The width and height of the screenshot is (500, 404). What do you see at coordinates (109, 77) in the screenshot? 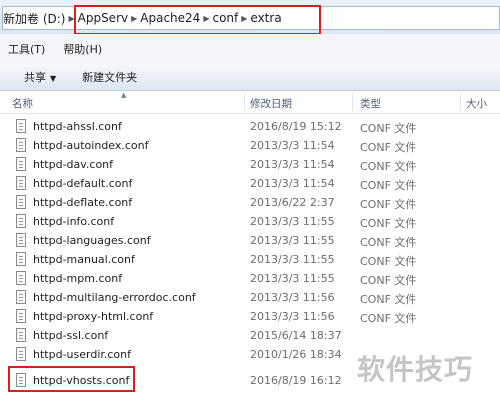
I see `new-folder-button: 新建文件夹` at bounding box center [109, 77].